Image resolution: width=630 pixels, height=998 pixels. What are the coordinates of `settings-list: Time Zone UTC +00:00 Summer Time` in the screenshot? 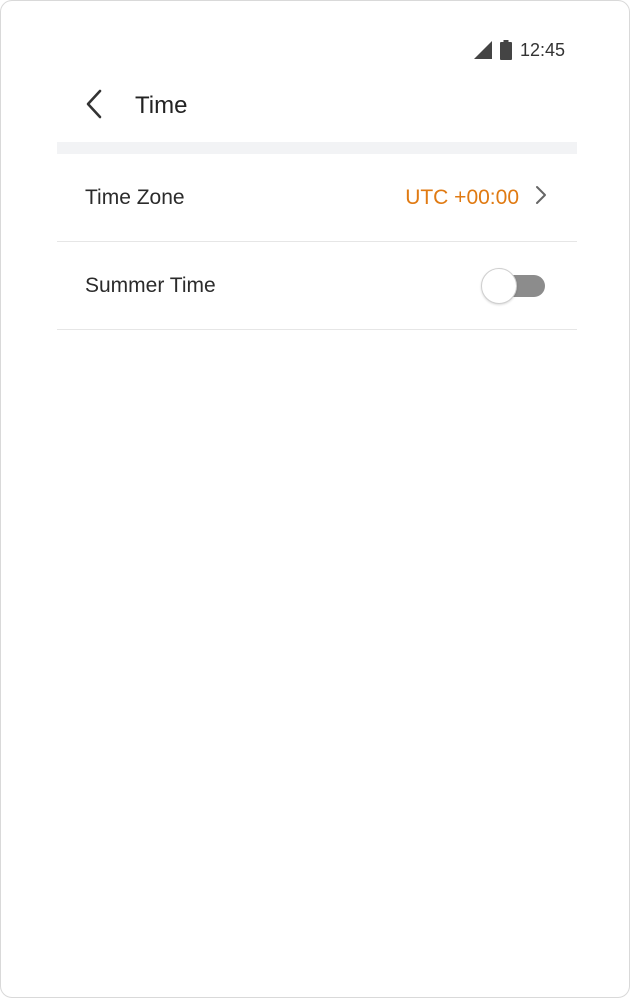 It's located at (317, 242).